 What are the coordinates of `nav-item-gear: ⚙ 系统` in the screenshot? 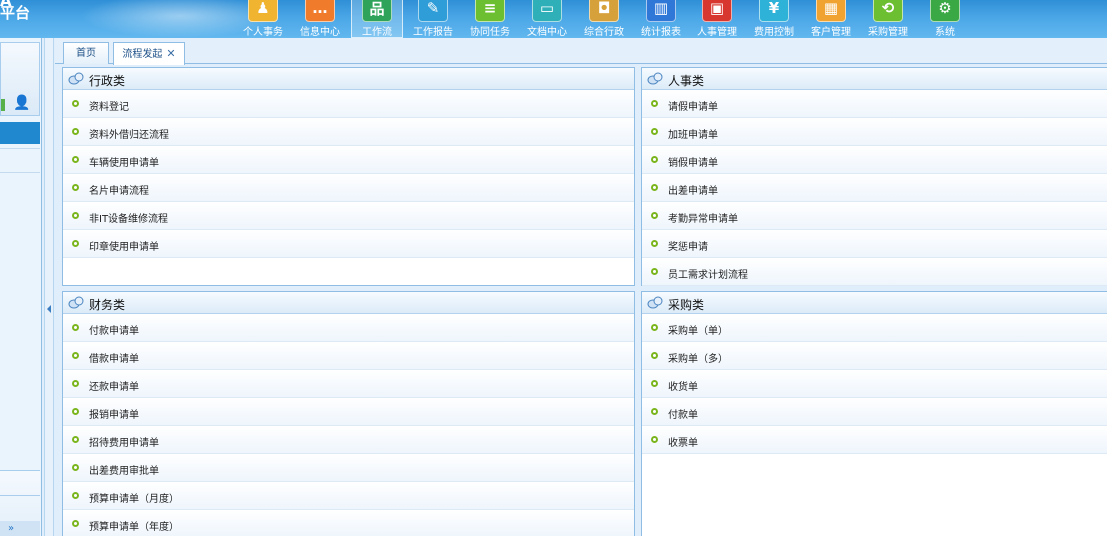 It's located at (945, 19).